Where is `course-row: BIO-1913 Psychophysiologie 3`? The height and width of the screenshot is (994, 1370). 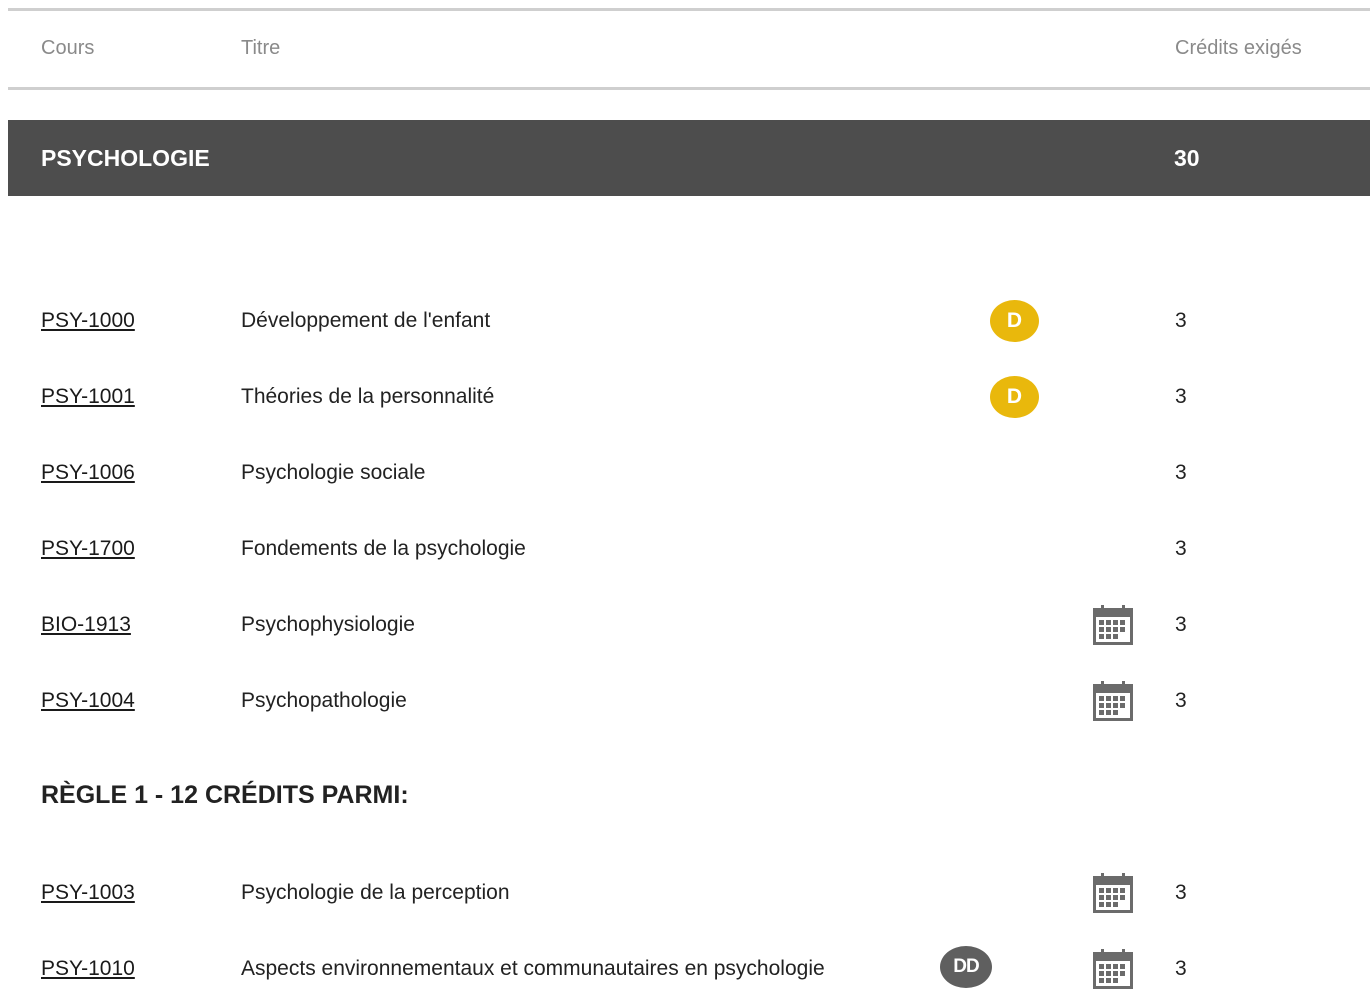
course-row: BIO-1913 Psychophysiologie 3 is located at coordinates (685, 625).